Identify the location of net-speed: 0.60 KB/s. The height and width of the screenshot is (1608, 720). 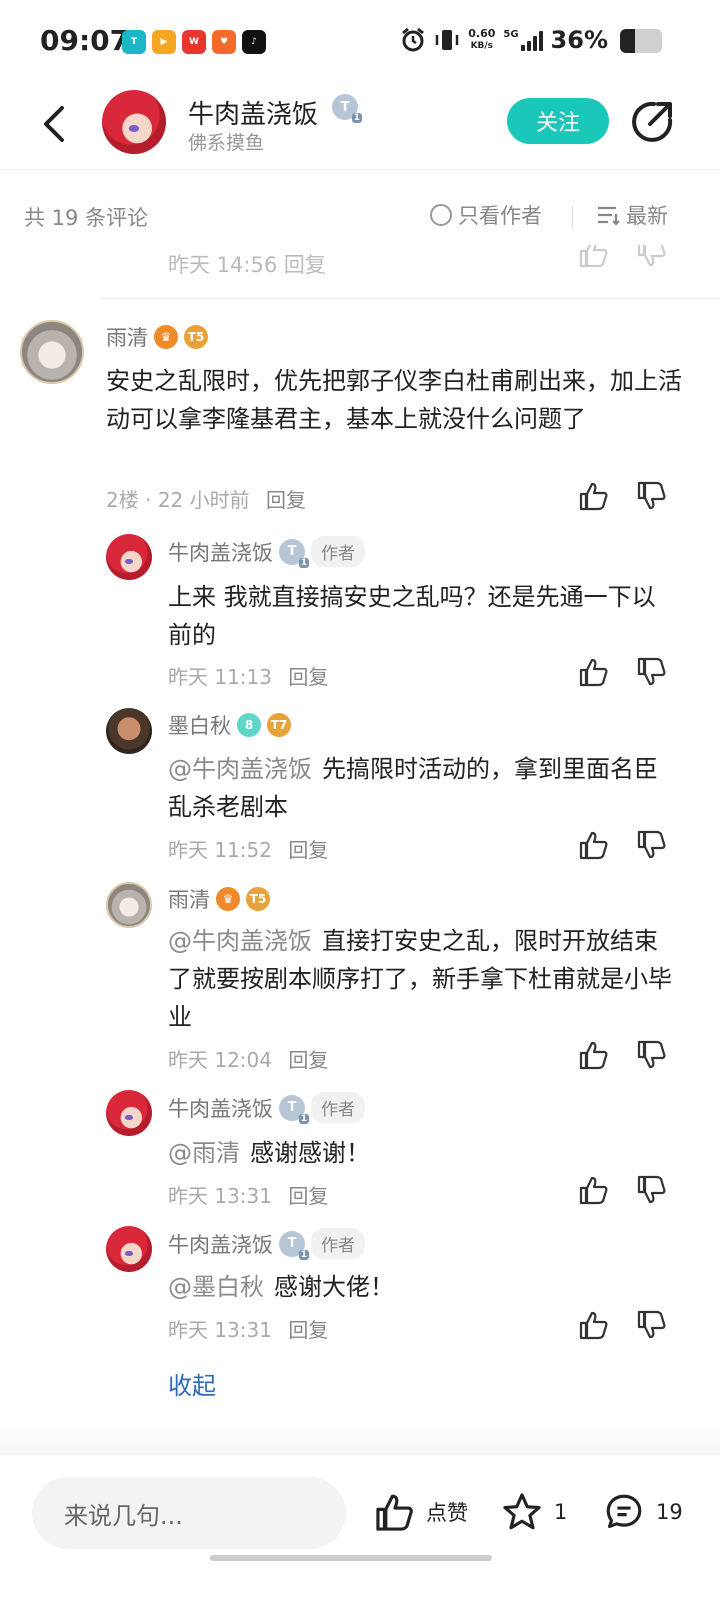
(481, 40).